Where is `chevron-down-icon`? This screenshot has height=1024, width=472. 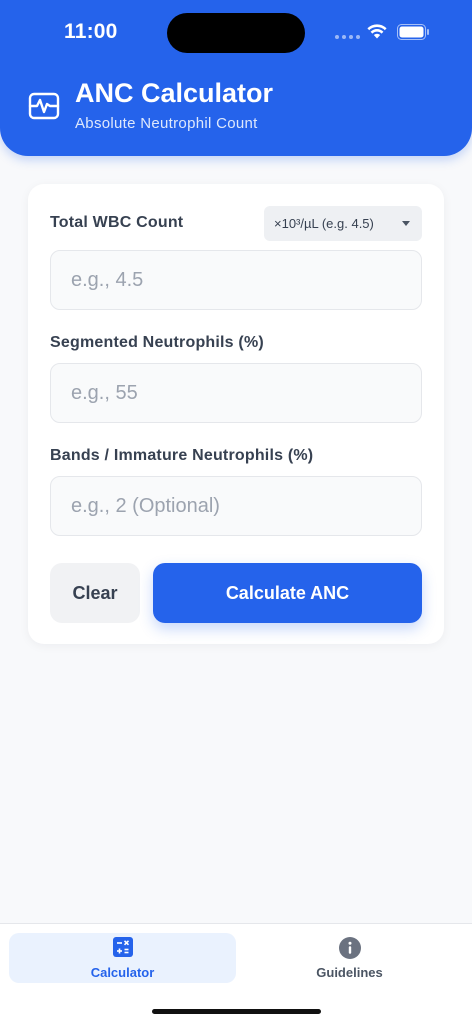 chevron-down-icon is located at coordinates (406, 223).